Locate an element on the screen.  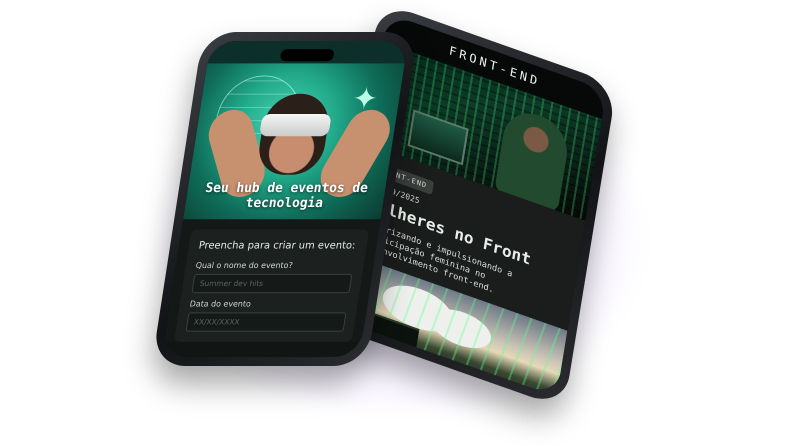
event-date-input is located at coordinates (266, 322).